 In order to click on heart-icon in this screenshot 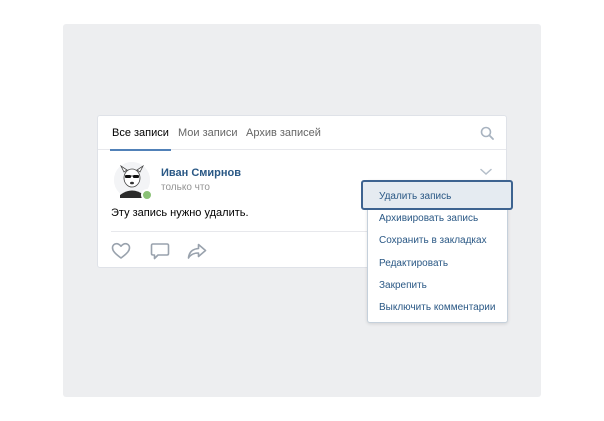, I will do `click(121, 251)`.